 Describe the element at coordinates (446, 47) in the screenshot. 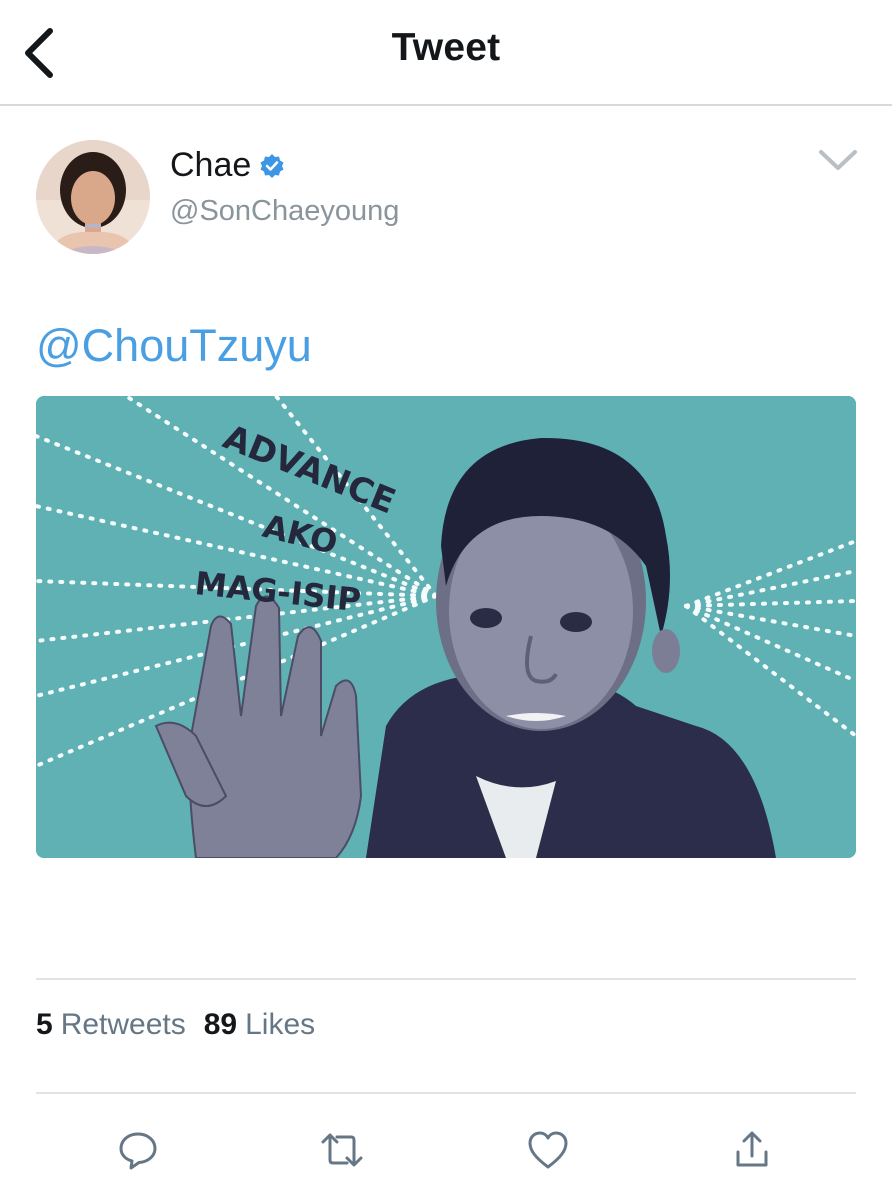

I see `page-title: Tweet` at that location.